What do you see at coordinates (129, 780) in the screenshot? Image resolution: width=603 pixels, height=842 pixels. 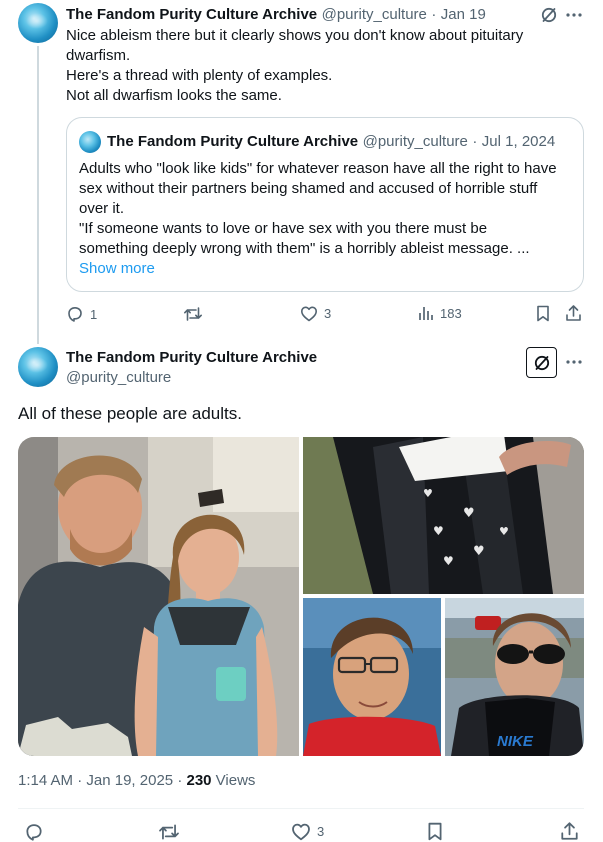 I see `tweet-date: Jan 19, 2025` at bounding box center [129, 780].